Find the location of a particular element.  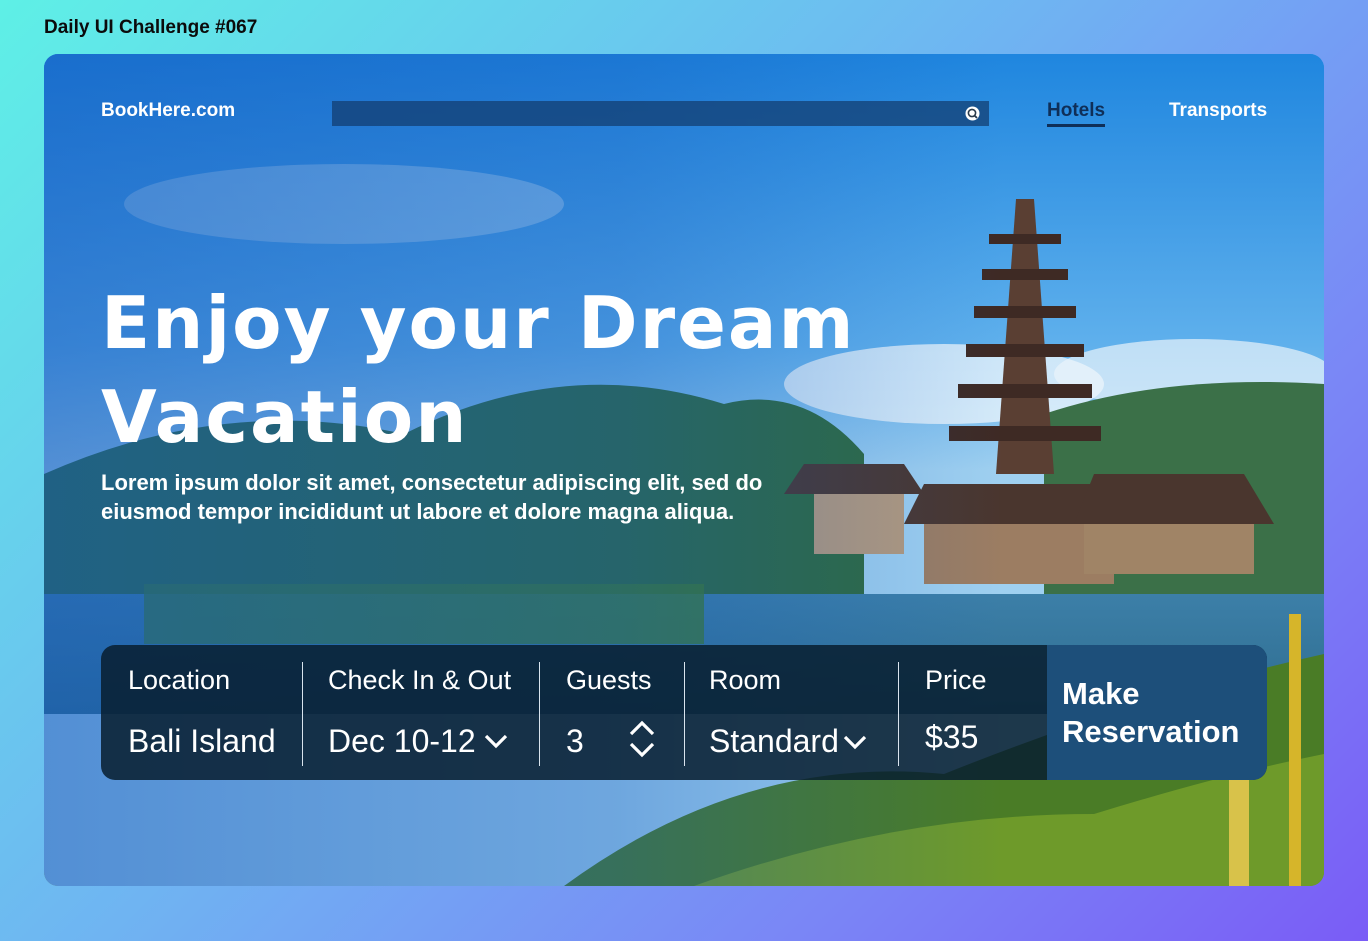

checkin-value: Dec 10-12 is located at coordinates (402, 741).